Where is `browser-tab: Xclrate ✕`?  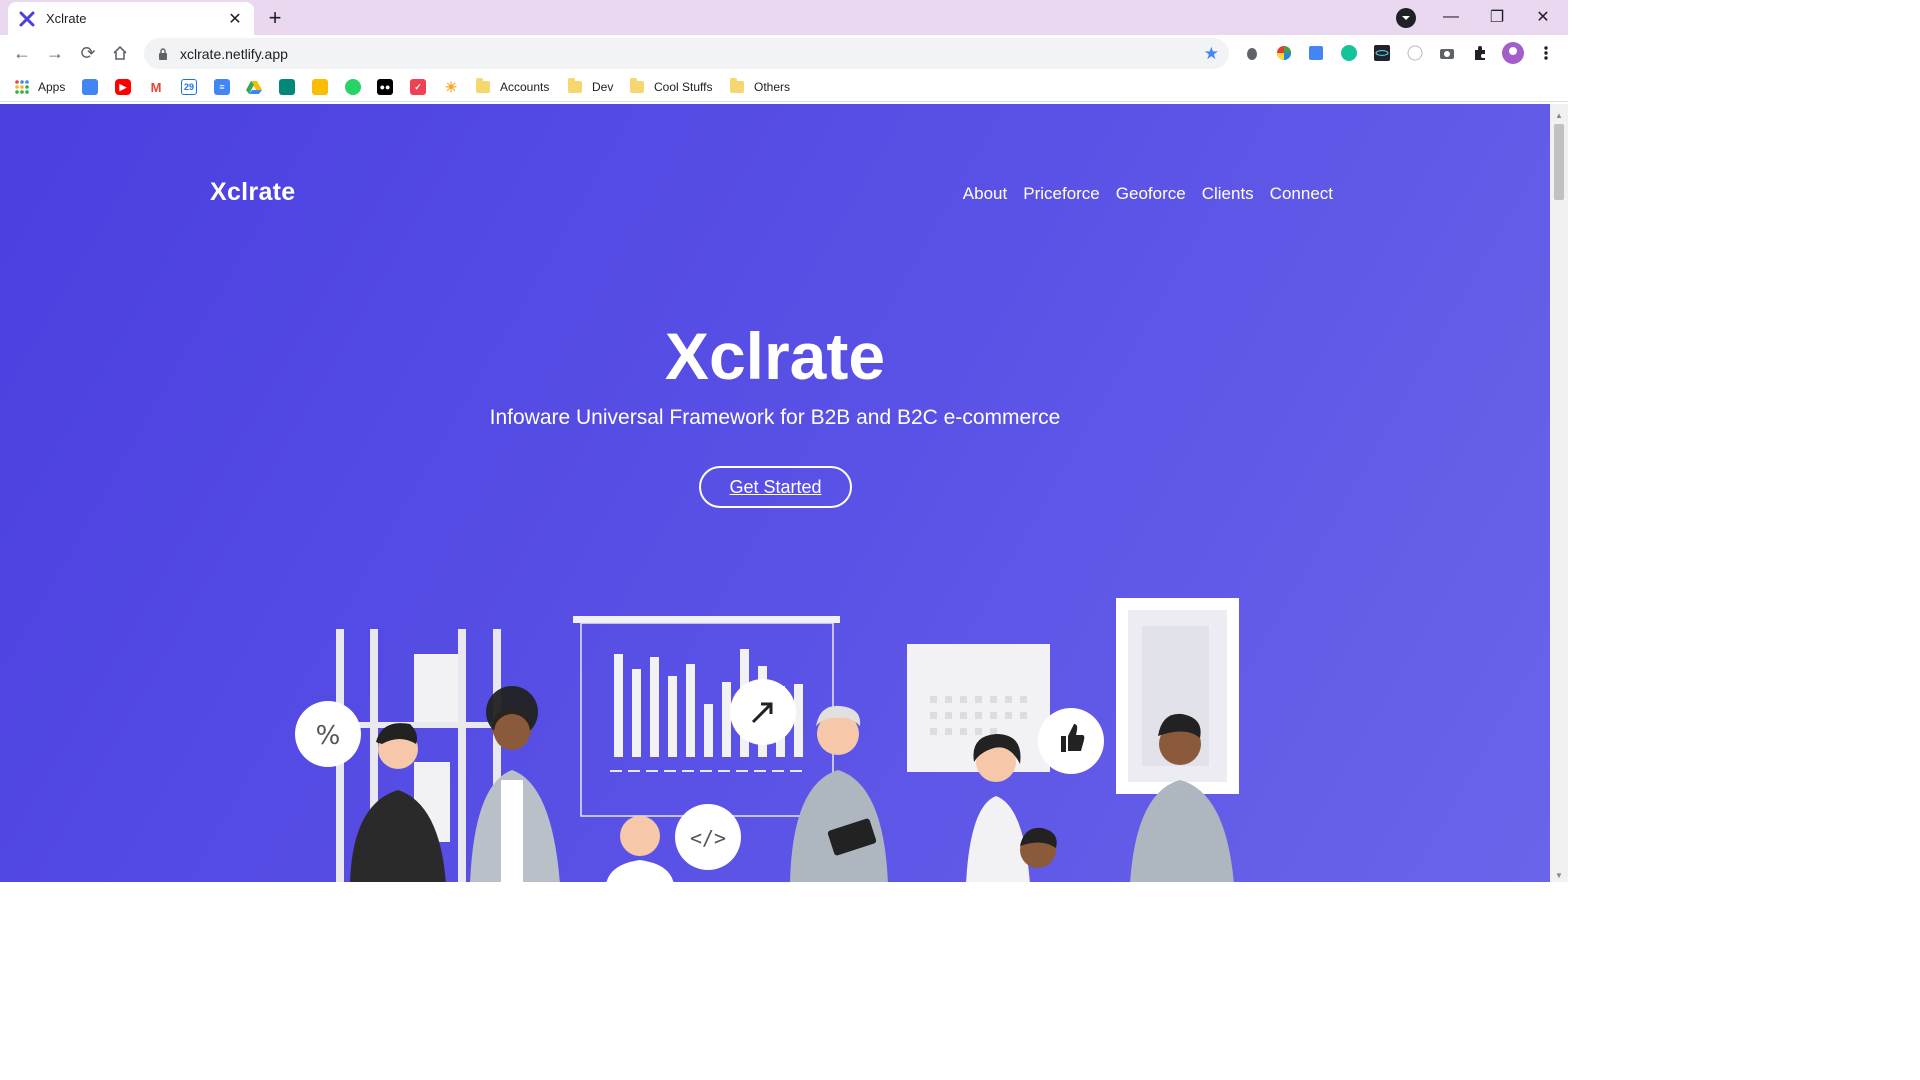 browser-tab: Xclrate ✕ is located at coordinates (131, 18).